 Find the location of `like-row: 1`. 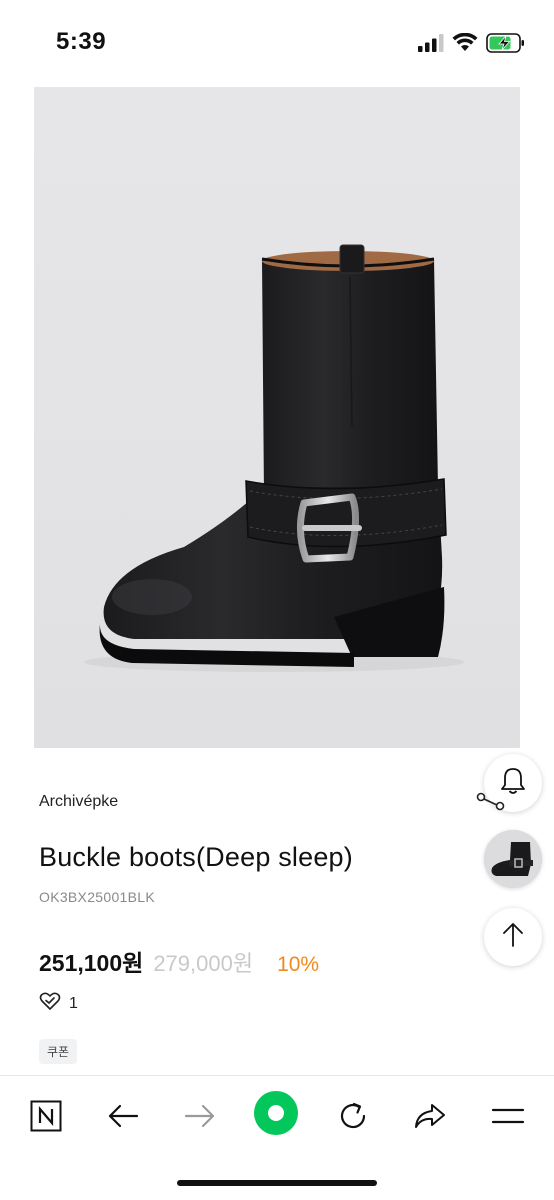

like-row: 1 is located at coordinates (58, 1003).